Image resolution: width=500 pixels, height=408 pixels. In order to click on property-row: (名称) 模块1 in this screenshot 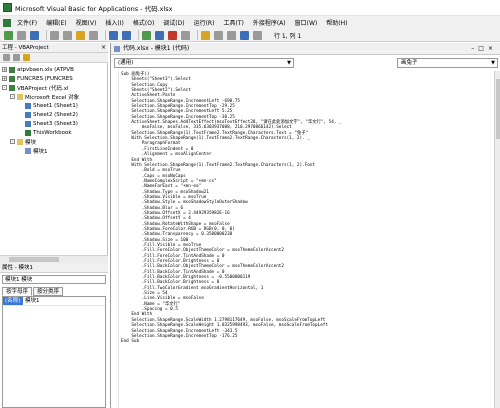, I will do `click(54, 301)`.